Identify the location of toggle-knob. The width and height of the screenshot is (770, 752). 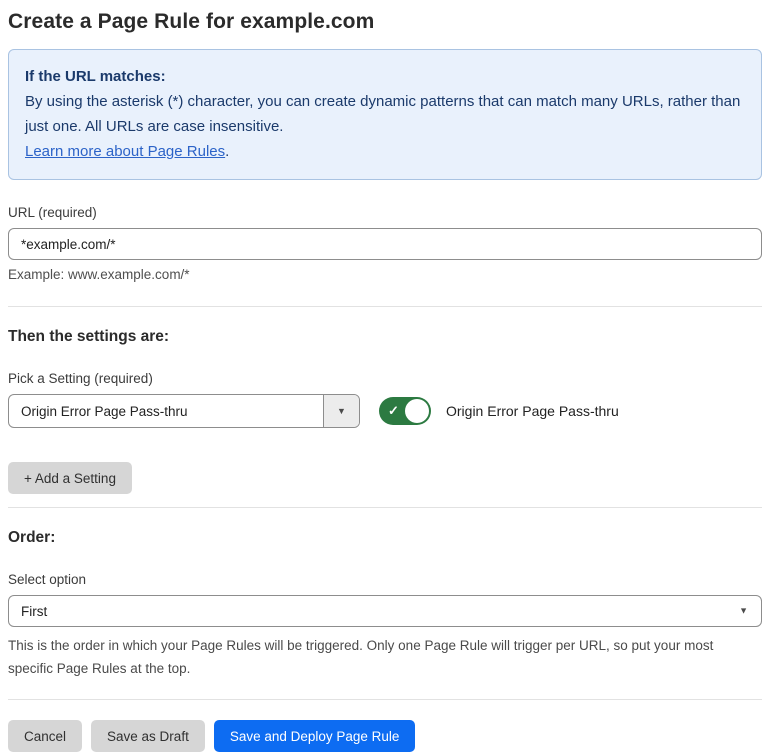
(417, 411).